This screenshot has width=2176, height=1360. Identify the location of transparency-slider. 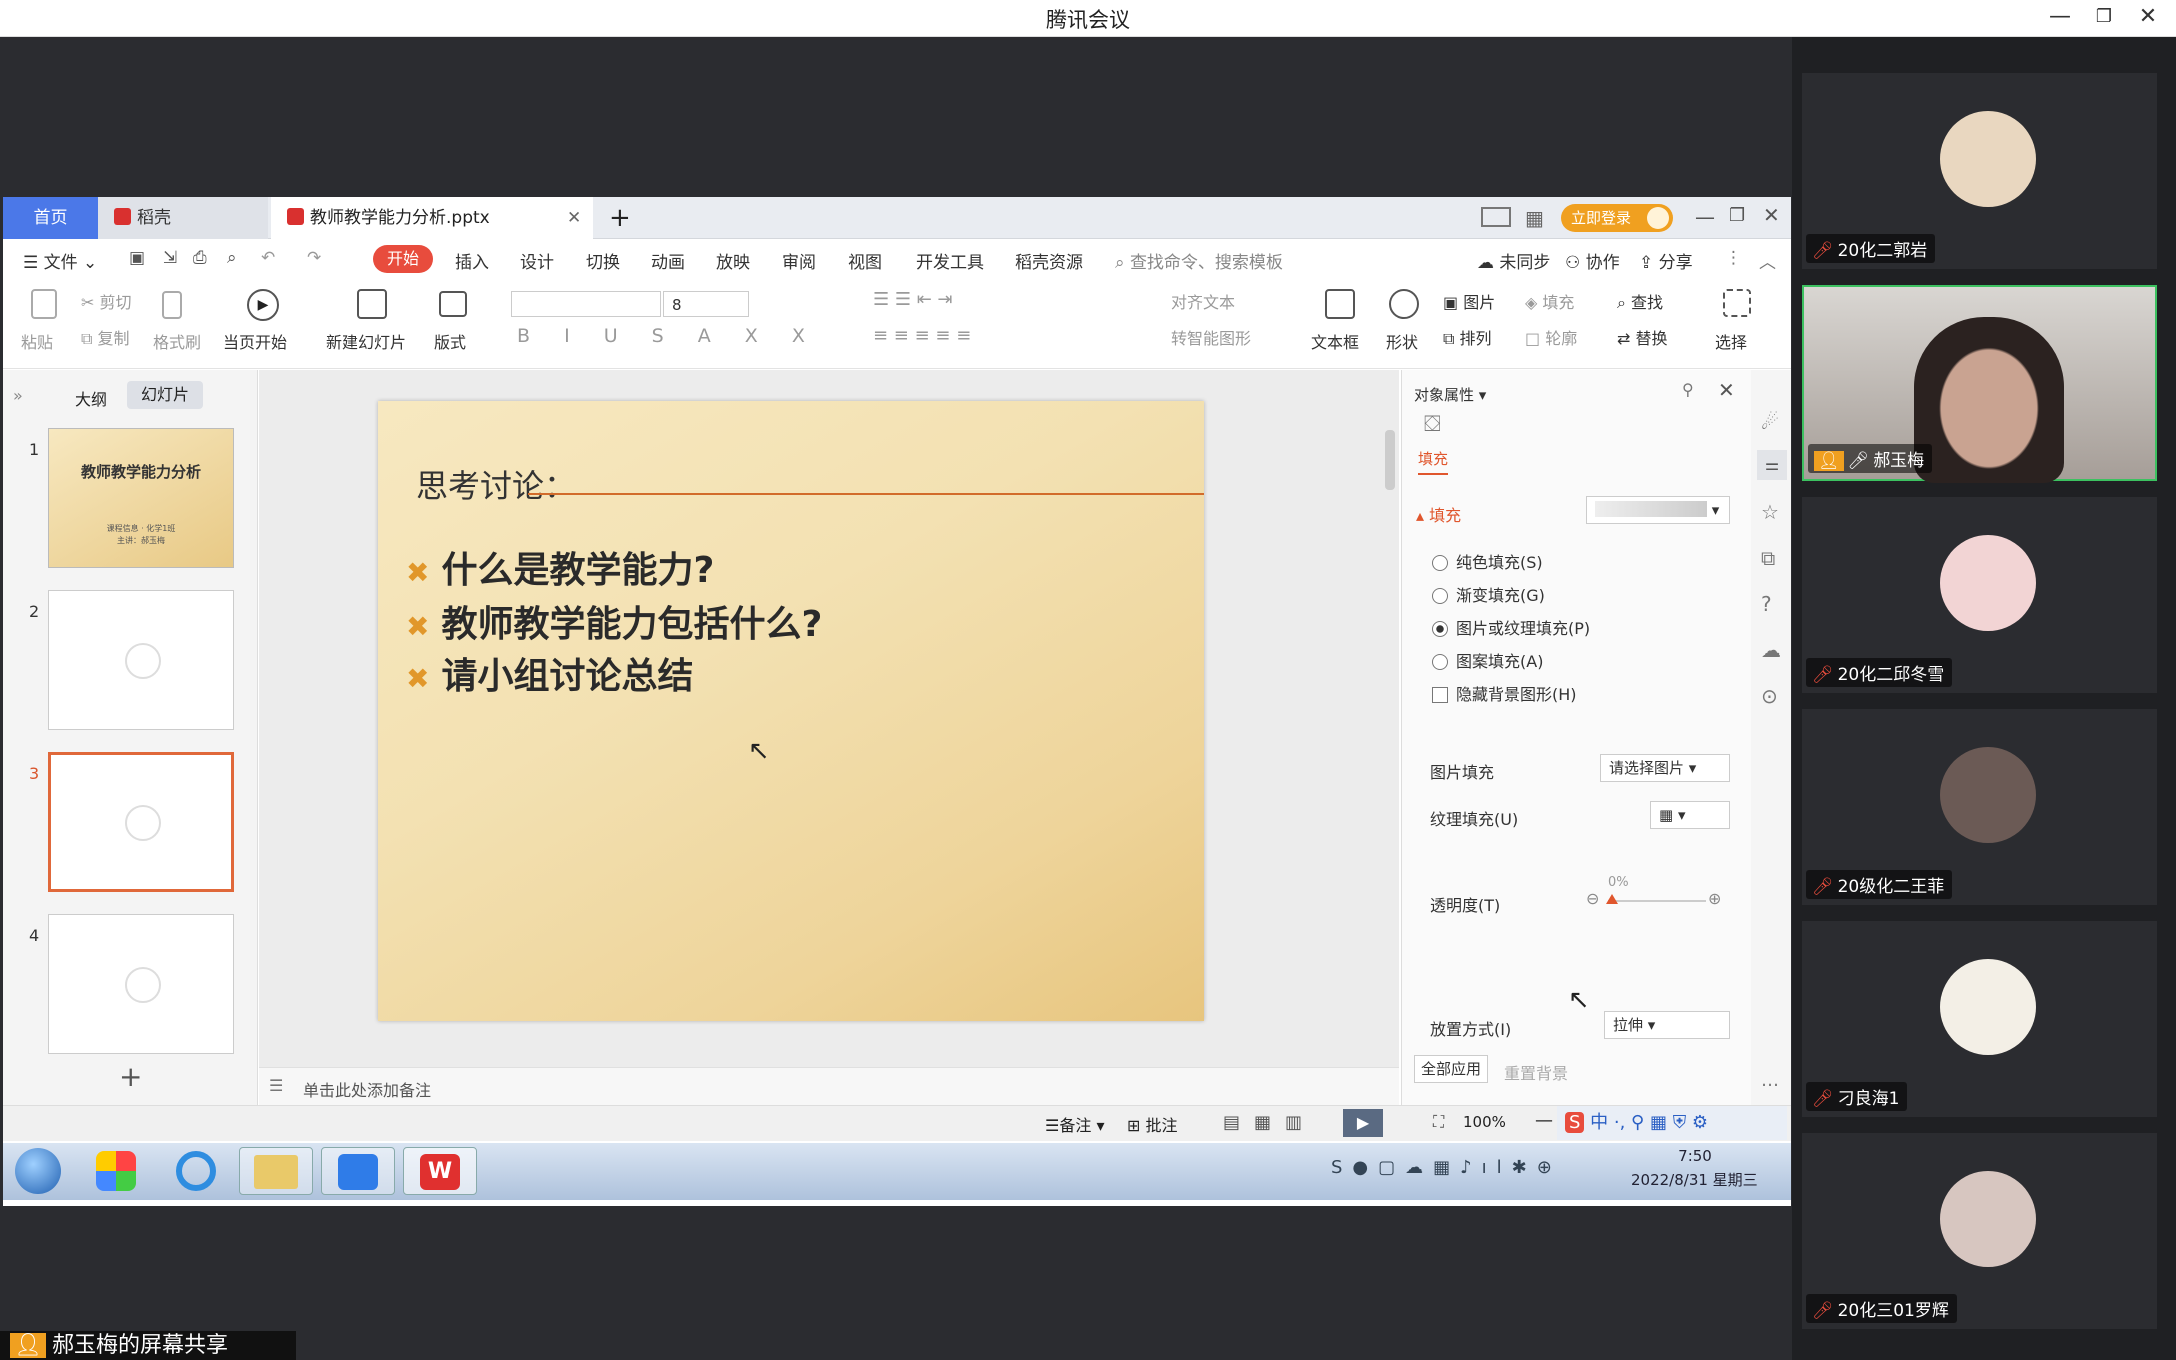
(1657, 901).